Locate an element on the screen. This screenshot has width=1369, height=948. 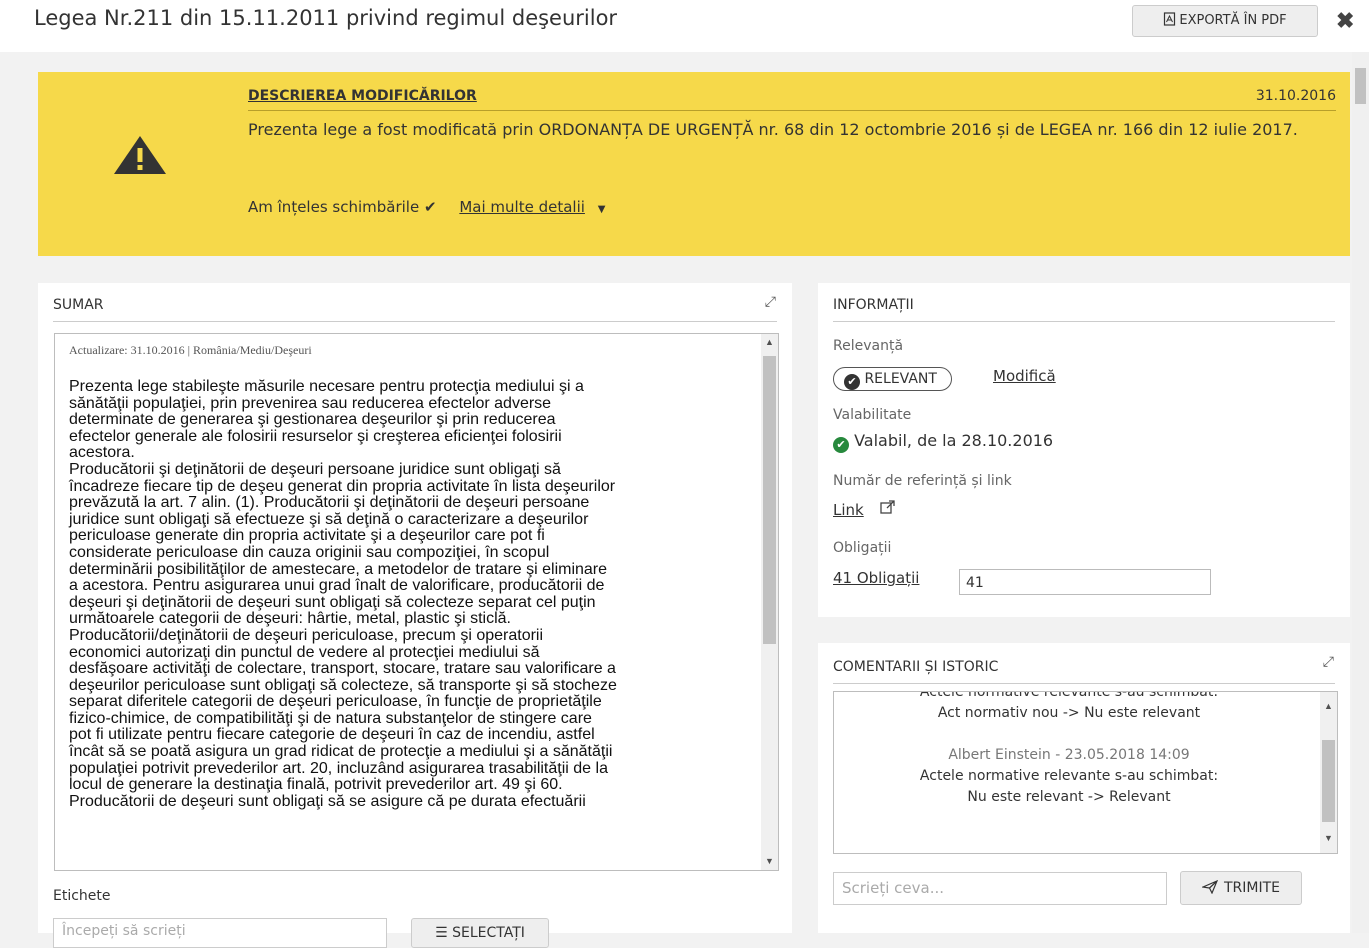
understood-label: Am înțeles schimbările is located at coordinates (334, 207).